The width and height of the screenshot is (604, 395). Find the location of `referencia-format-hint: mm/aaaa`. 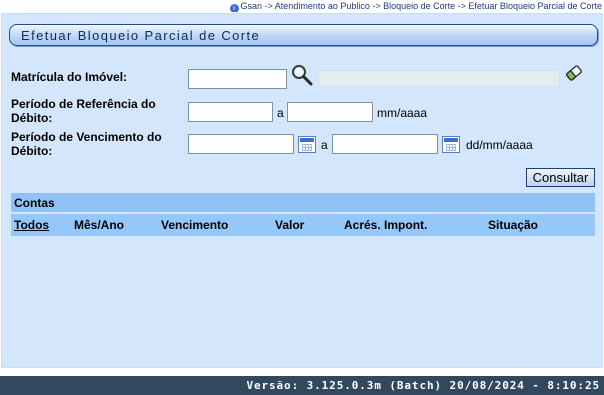

referencia-format-hint: mm/aaaa is located at coordinates (402, 113).